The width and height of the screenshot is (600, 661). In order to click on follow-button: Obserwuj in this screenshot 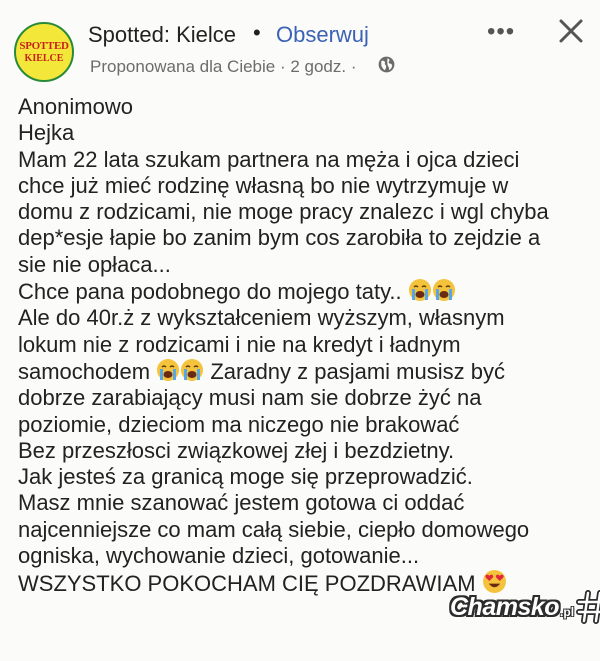, I will do `click(322, 35)`.